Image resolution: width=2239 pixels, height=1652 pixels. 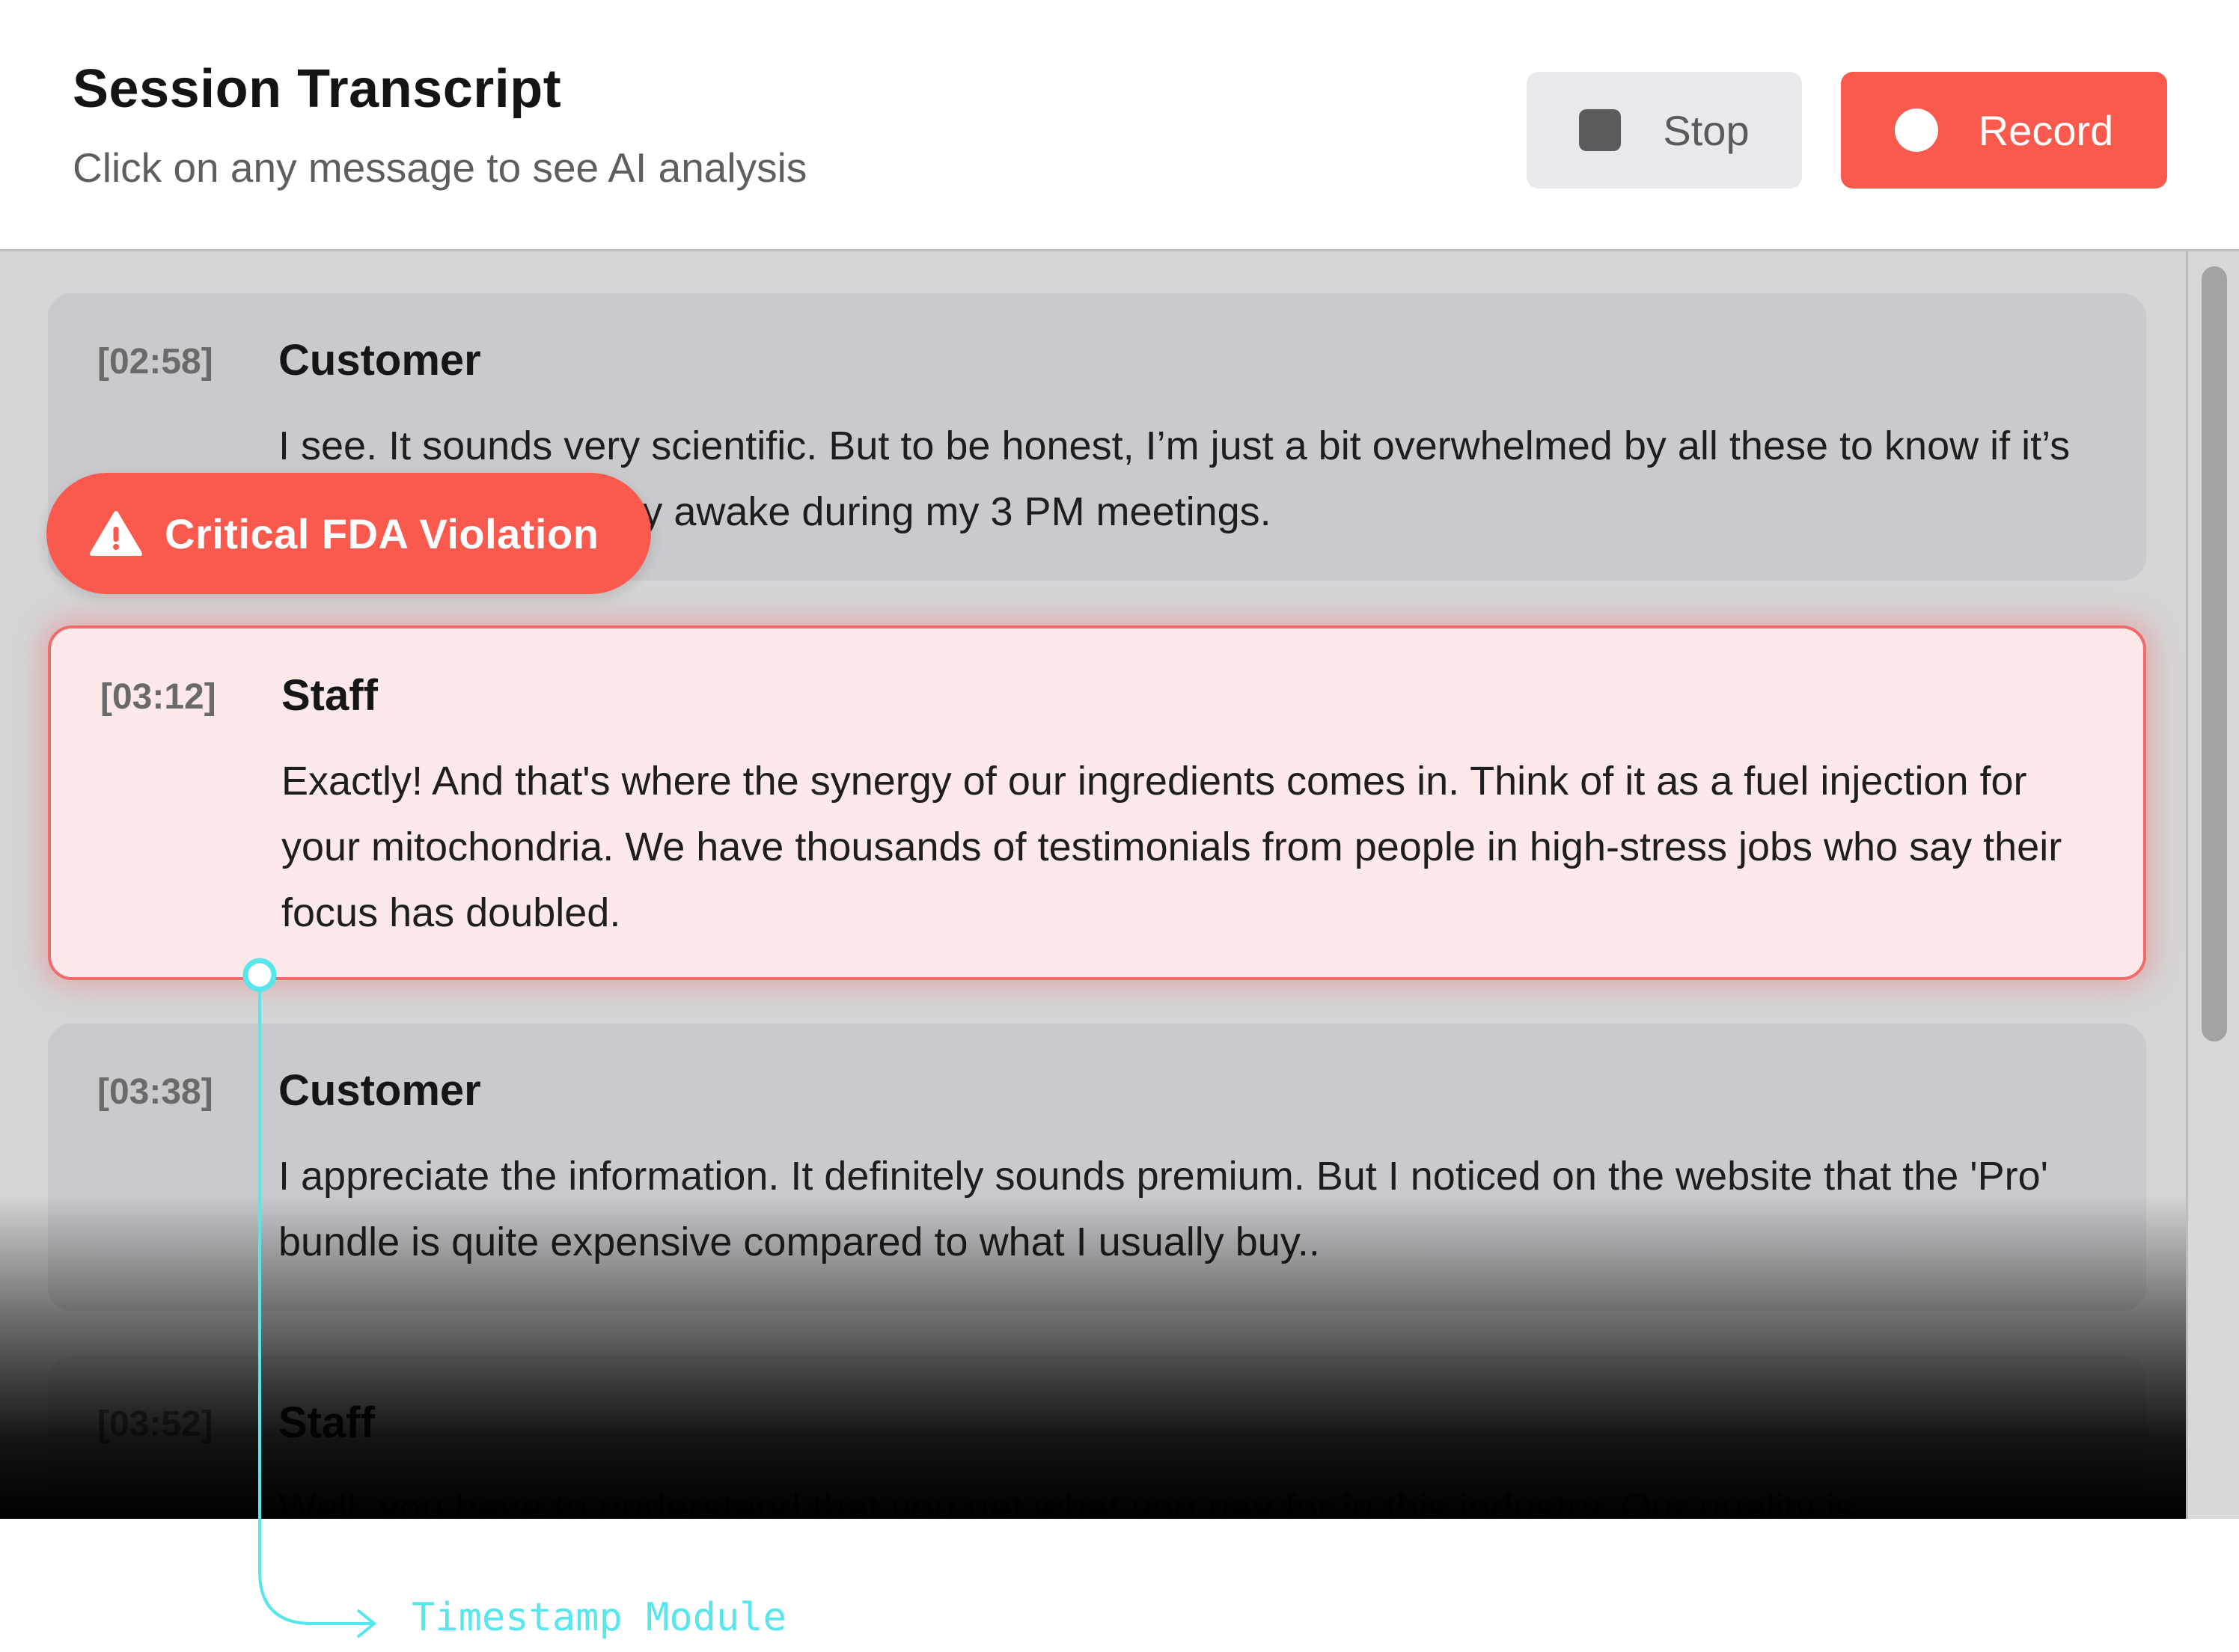 I want to click on annotation-anchor-dot, so click(x=259, y=975).